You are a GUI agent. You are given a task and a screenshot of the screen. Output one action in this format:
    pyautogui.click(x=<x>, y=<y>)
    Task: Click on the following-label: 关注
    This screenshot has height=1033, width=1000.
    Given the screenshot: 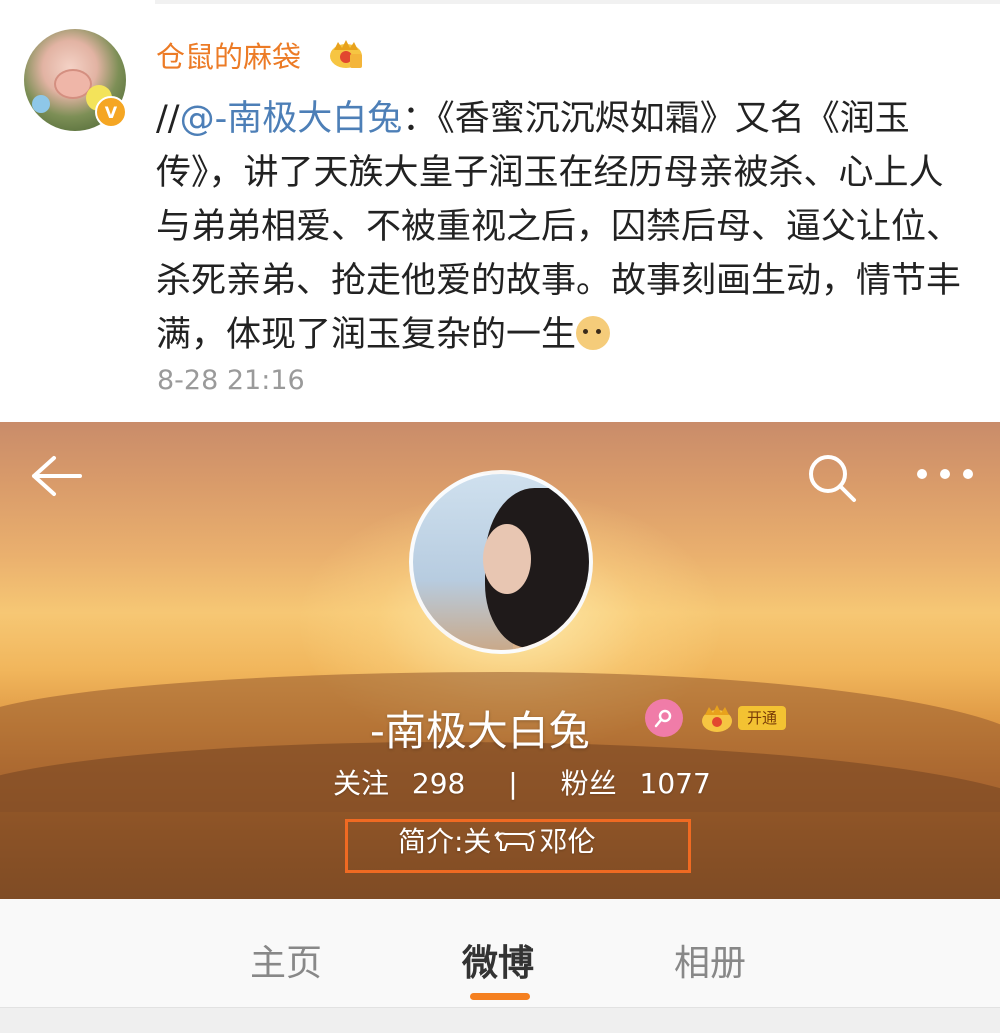 What is the action you would take?
    pyautogui.click(x=361, y=783)
    